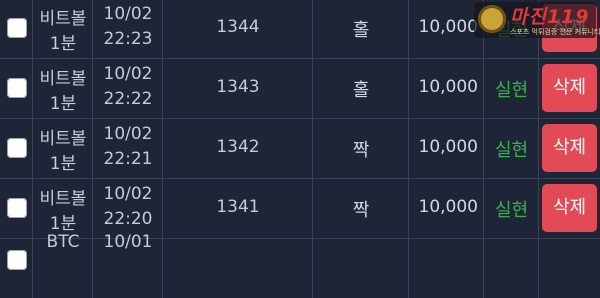 The image size is (600, 298). Describe the element at coordinates (550, 17) in the screenshot. I see `watermark-title: 마진119` at that location.